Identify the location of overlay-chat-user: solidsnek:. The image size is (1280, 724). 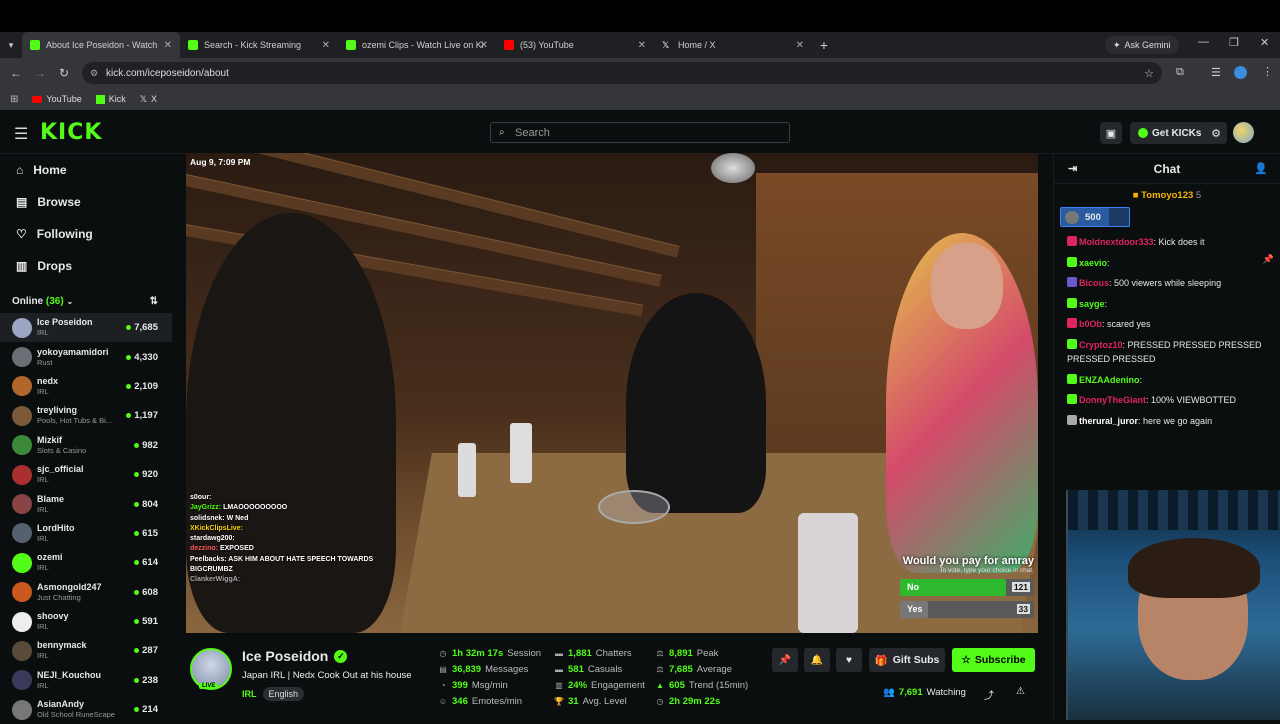
(207, 518).